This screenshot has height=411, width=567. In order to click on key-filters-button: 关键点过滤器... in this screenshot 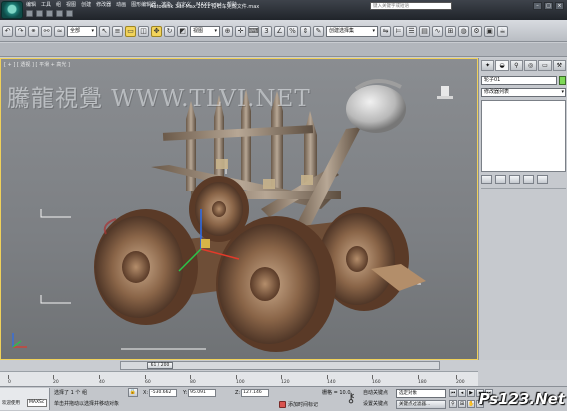, I will do `click(421, 404)`.